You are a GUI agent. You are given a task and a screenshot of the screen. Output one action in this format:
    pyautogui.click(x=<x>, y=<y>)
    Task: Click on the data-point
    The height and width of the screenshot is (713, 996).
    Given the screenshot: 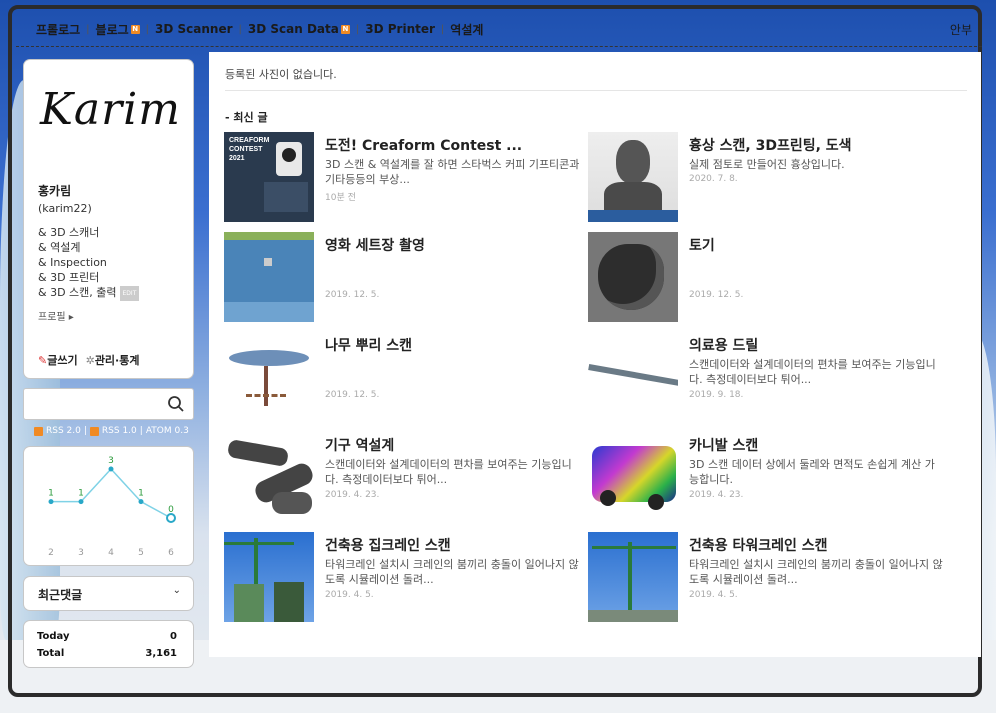 What is the action you would take?
    pyautogui.click(x=51, y=502)
    